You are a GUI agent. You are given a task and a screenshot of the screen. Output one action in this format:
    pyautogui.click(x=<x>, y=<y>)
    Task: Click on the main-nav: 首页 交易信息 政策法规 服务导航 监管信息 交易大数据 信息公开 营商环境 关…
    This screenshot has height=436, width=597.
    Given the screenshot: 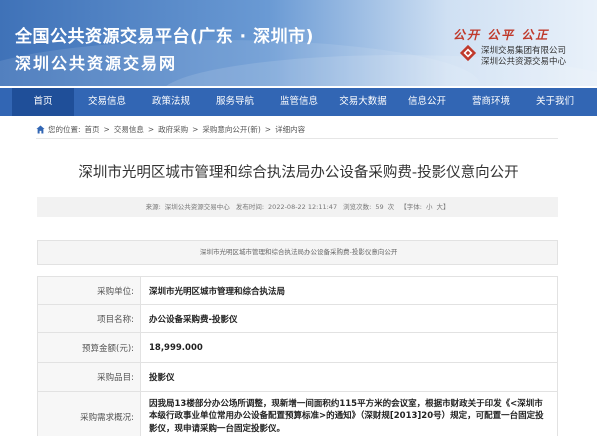 What is the action you would take?
    pyautogui.click(x=298, y=102)
    